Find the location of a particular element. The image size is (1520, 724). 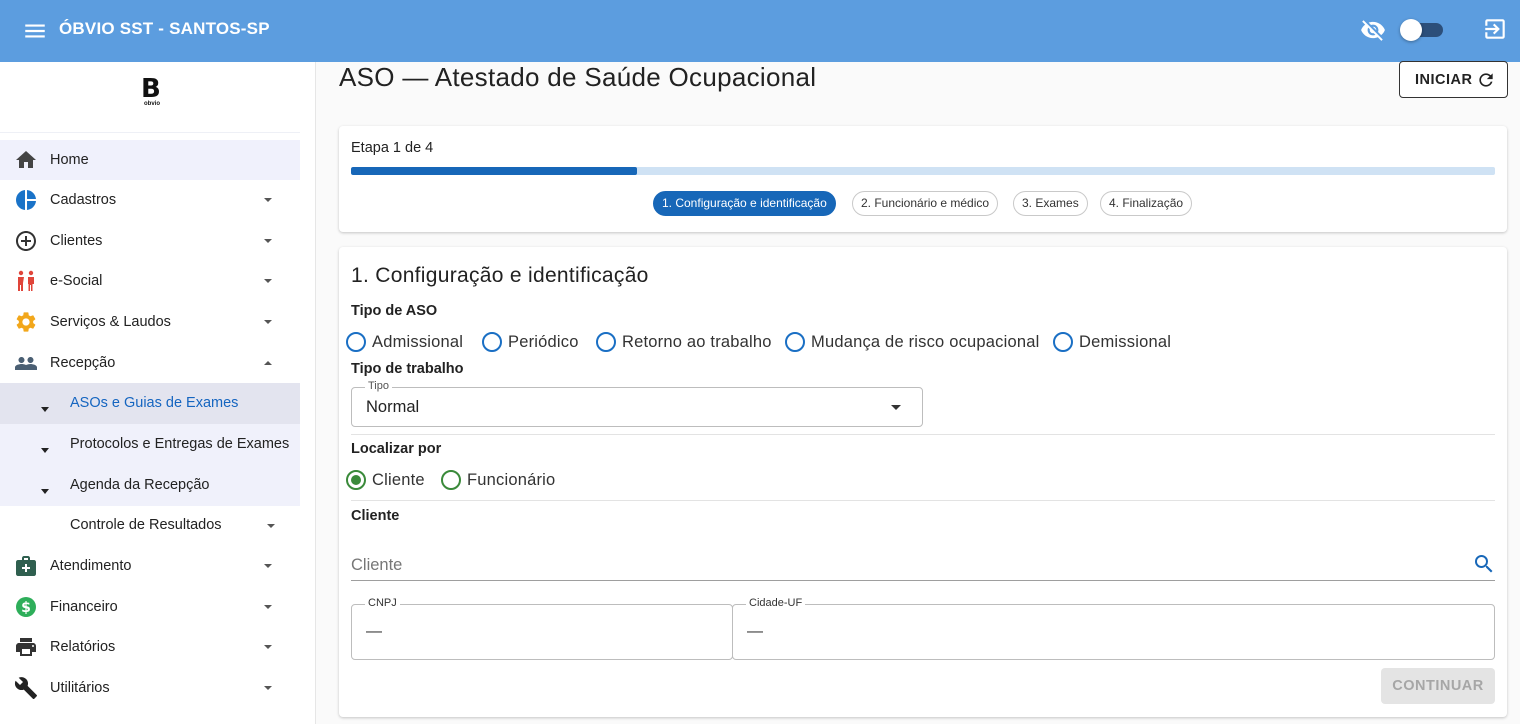

home-icon is located at coordinates (26, 159).